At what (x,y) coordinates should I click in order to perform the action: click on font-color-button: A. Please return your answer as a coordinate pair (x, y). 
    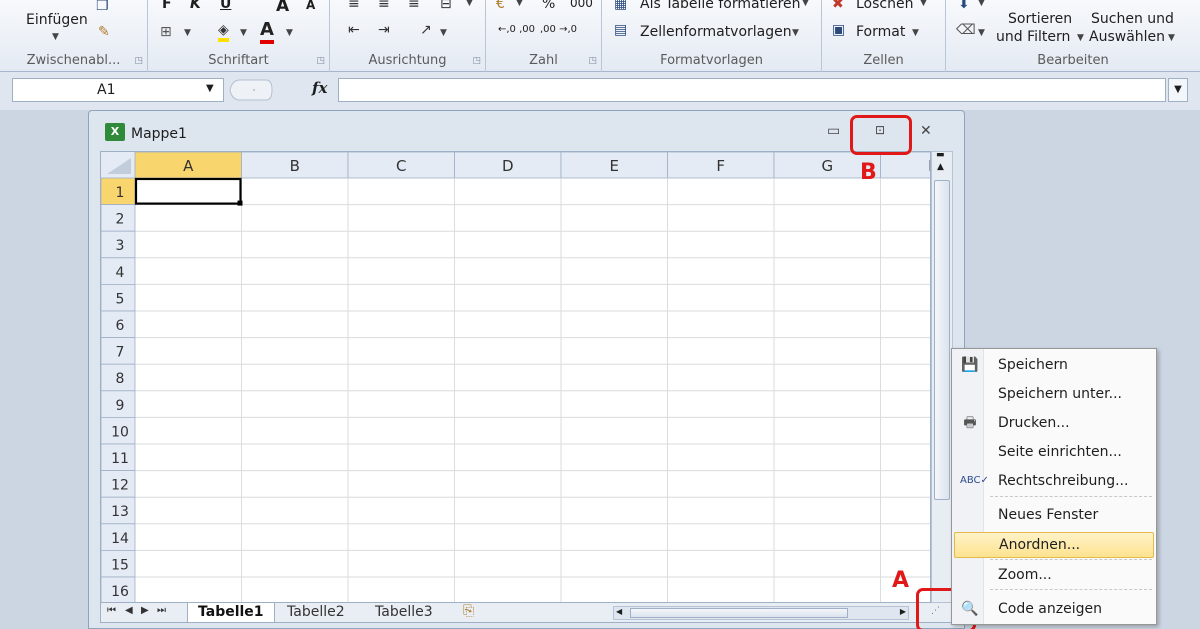
    Looking at the image, I should click on (267, 32).